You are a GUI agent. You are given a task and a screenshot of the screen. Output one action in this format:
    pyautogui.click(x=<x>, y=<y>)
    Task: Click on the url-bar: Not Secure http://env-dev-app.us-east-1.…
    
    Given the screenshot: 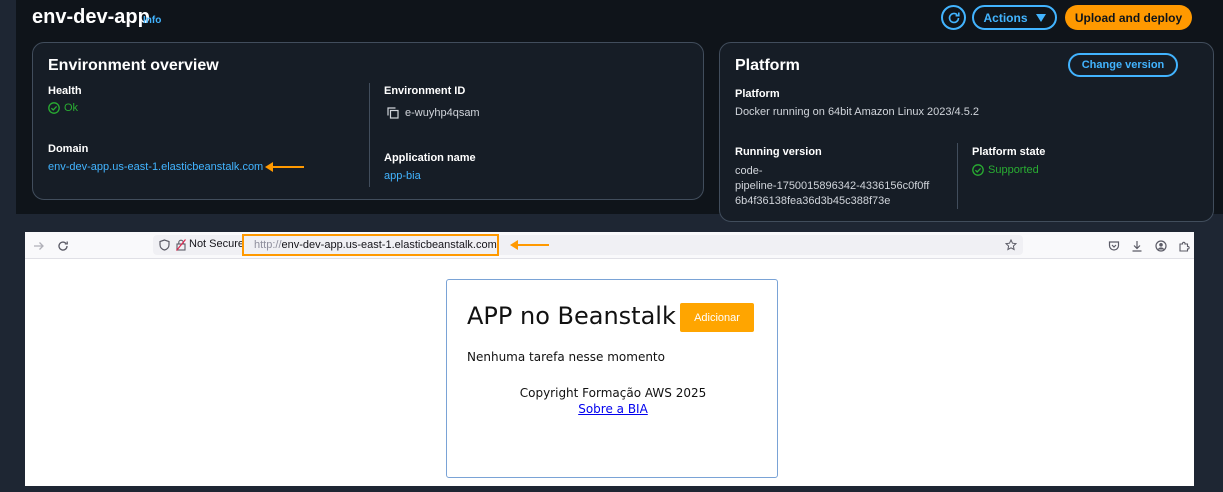 What is the action you would take?
    pyautogui.click(x=588, y=245)
    